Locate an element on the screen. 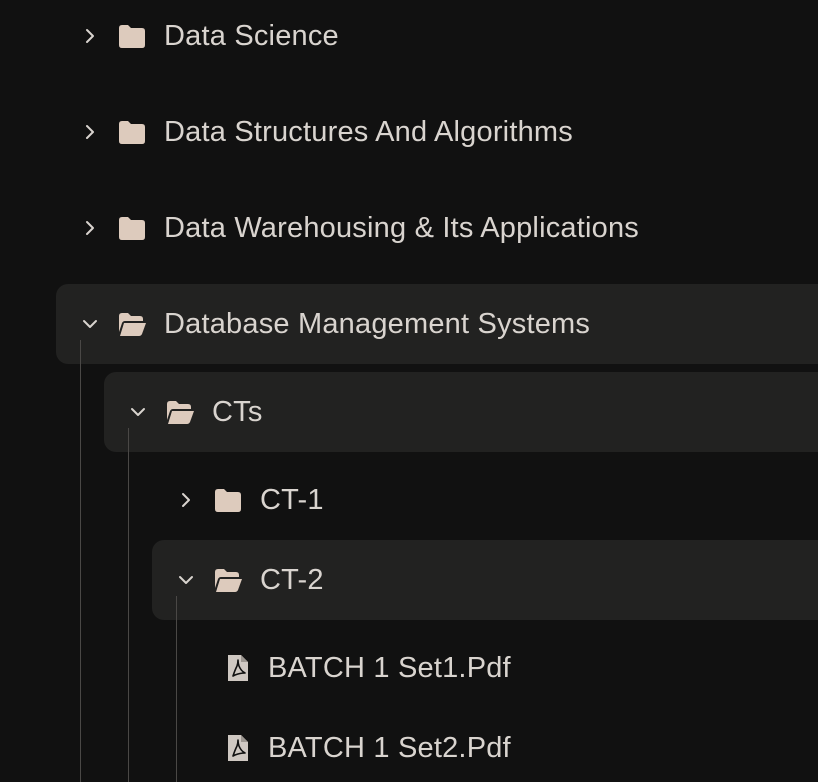  tree-item-label: Database Management Systems is located at coordinates (377, 323).